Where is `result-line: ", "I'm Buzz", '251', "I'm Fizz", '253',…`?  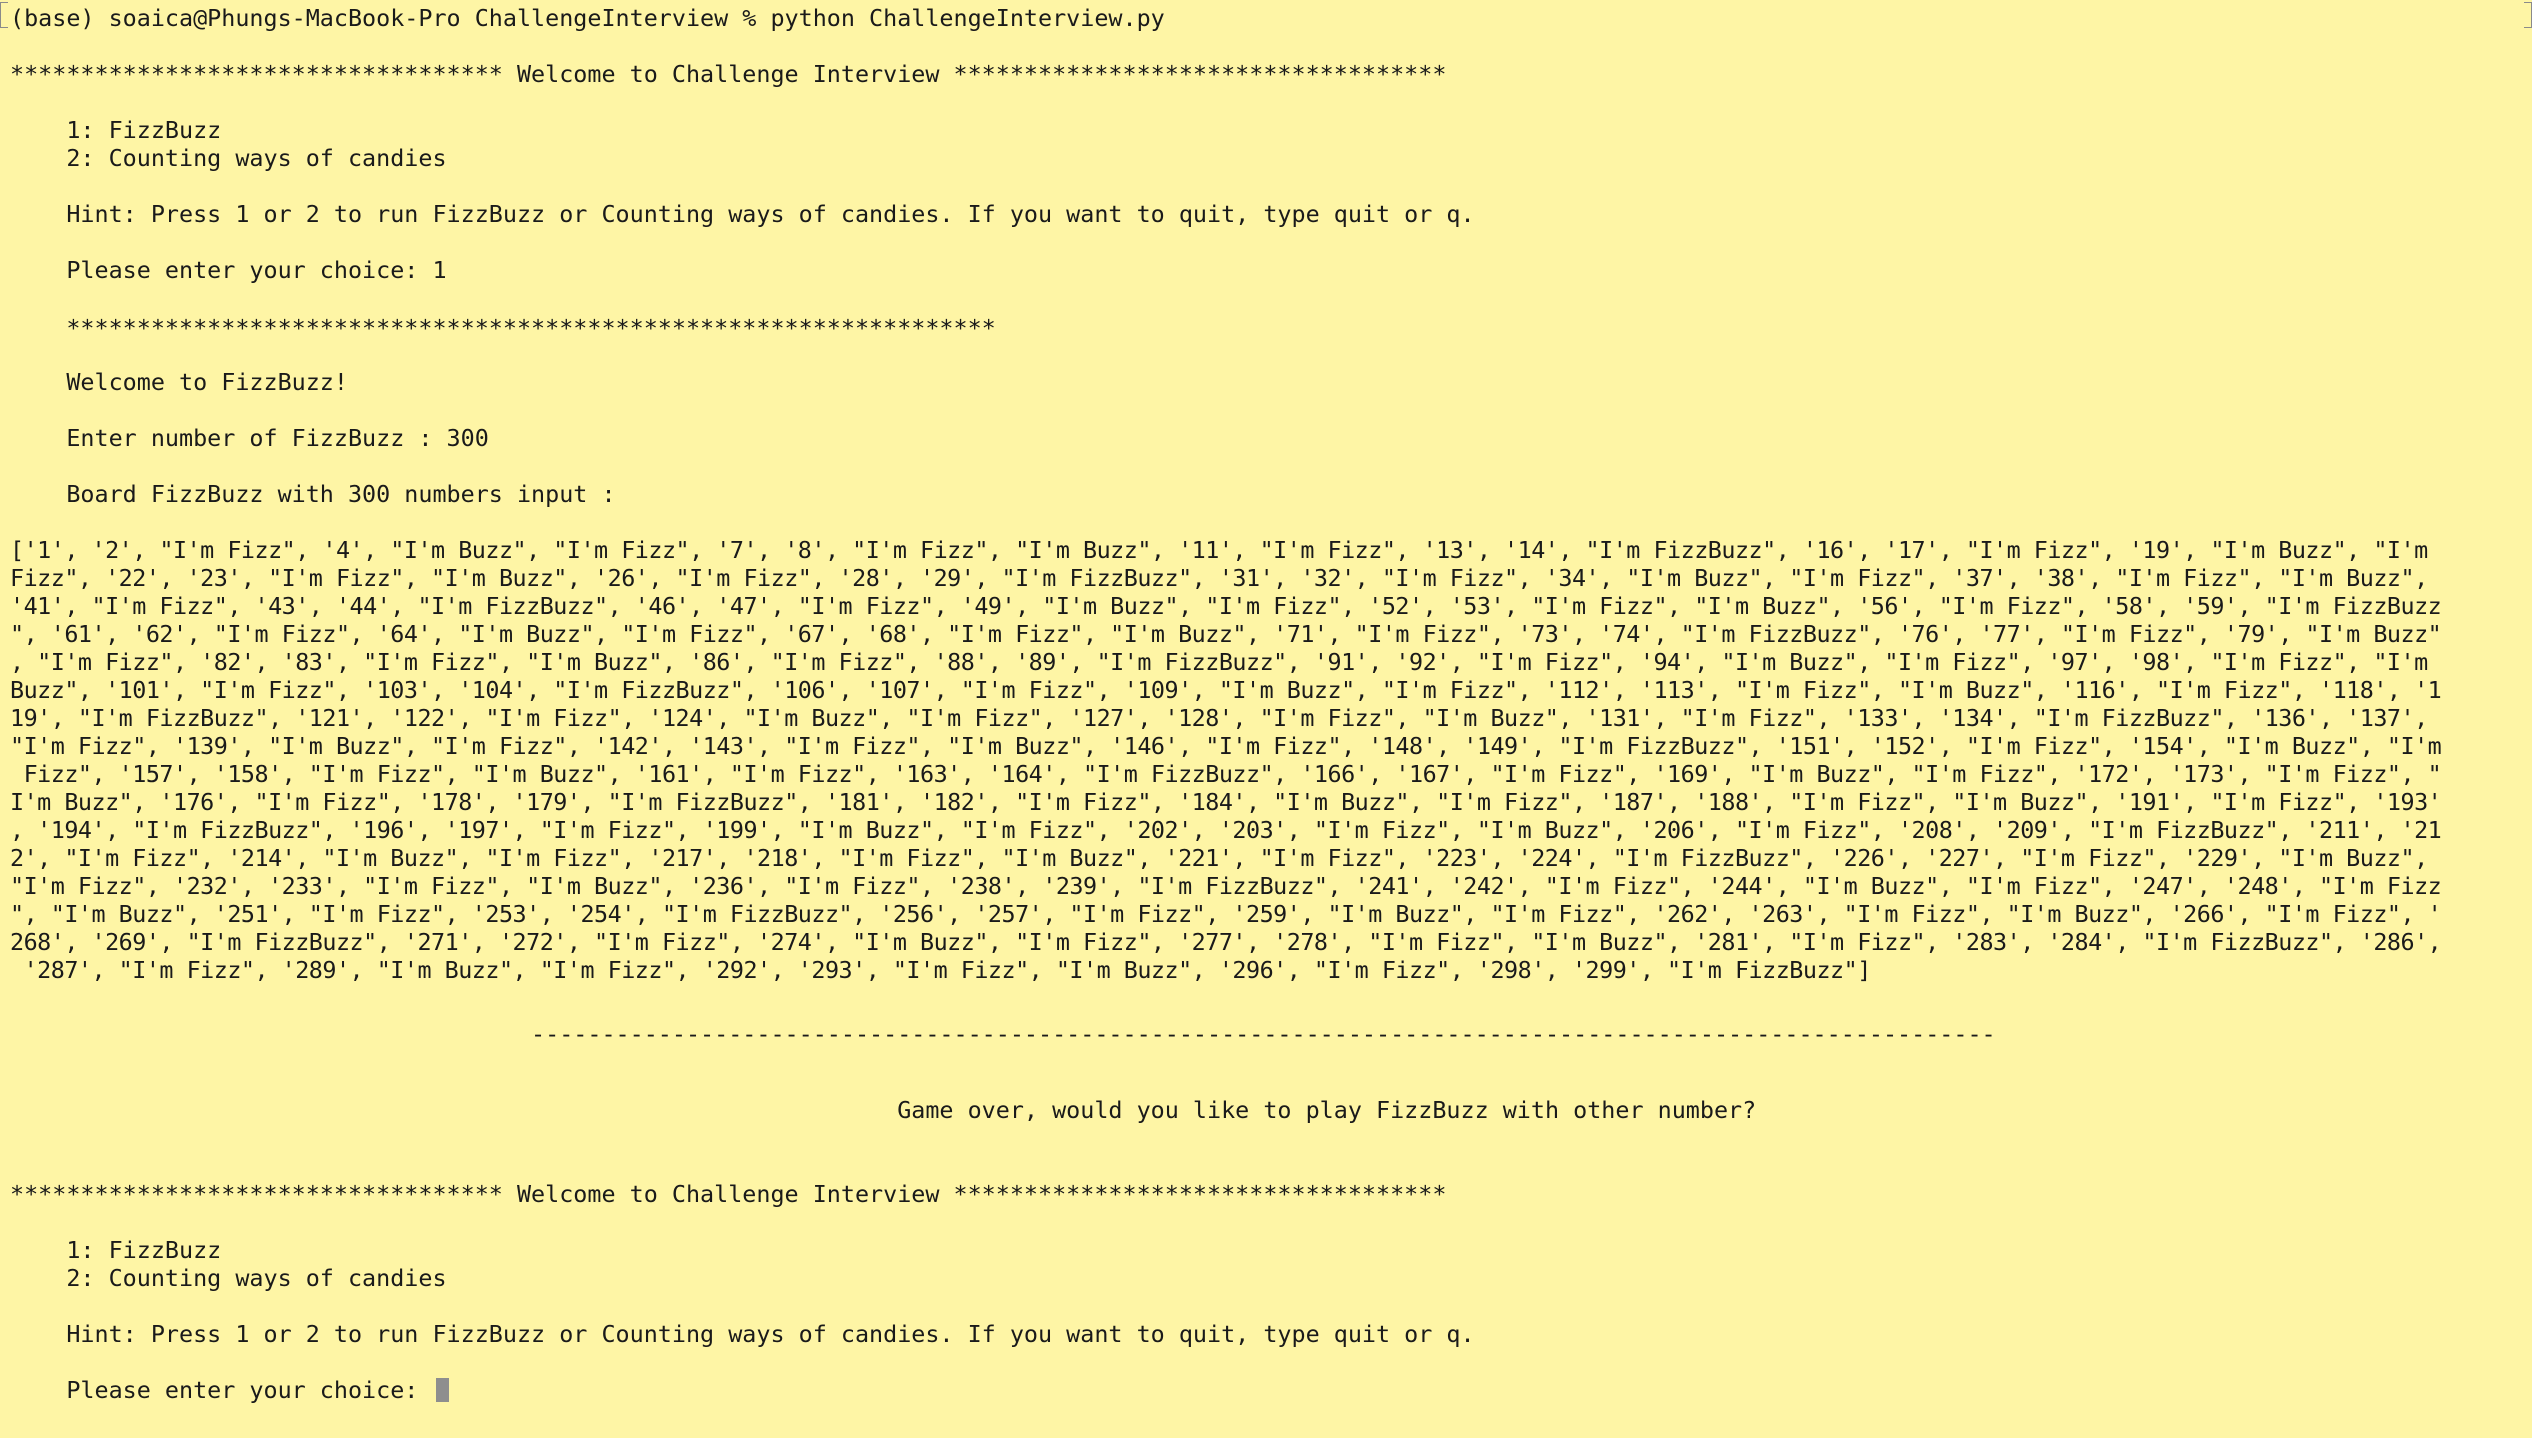 result-line: ", "I'm Buzz", '251', "I'm Fizz", '253',… is located at coordinates (1226, 914).